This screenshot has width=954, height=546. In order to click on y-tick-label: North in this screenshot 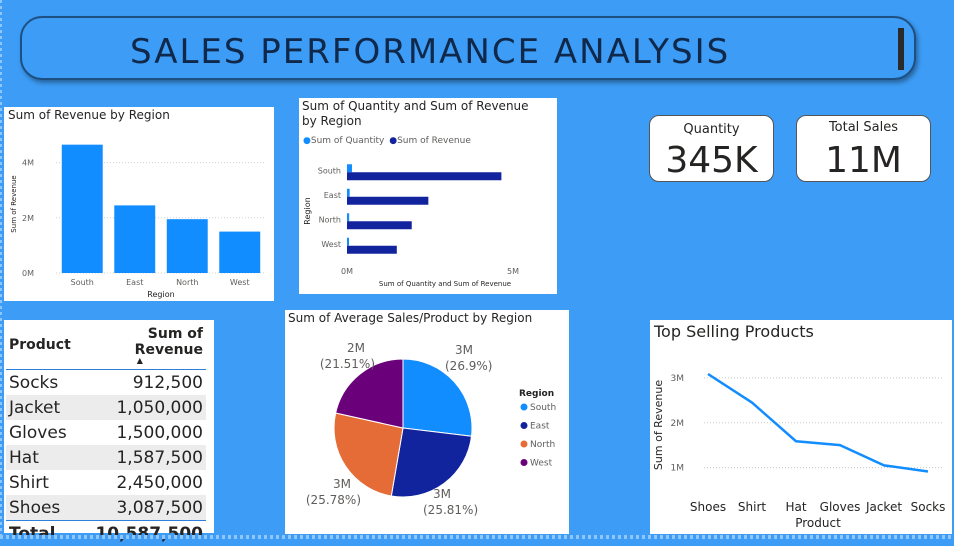, I will do `click(330, 219)`.